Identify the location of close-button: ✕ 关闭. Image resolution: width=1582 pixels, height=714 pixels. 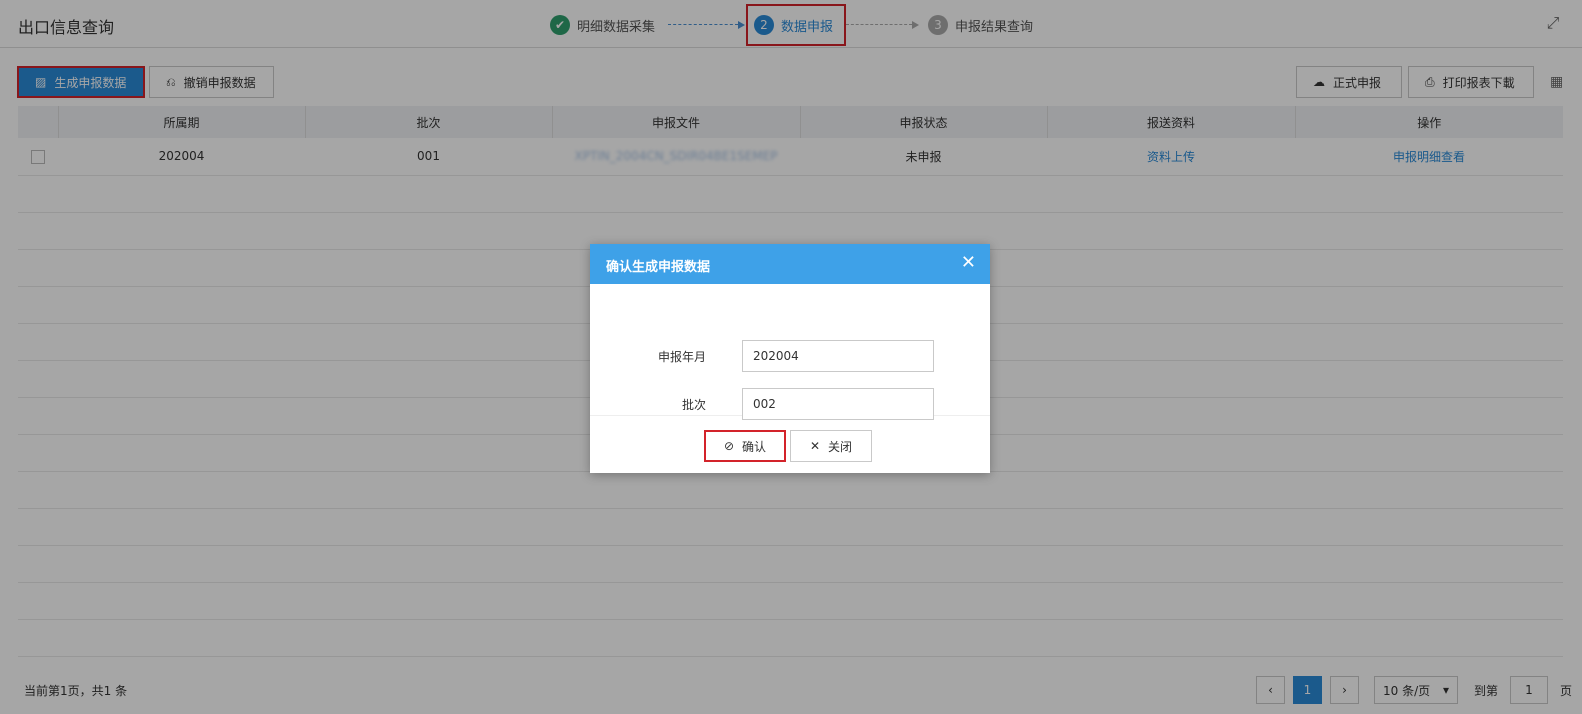
(831, 446).